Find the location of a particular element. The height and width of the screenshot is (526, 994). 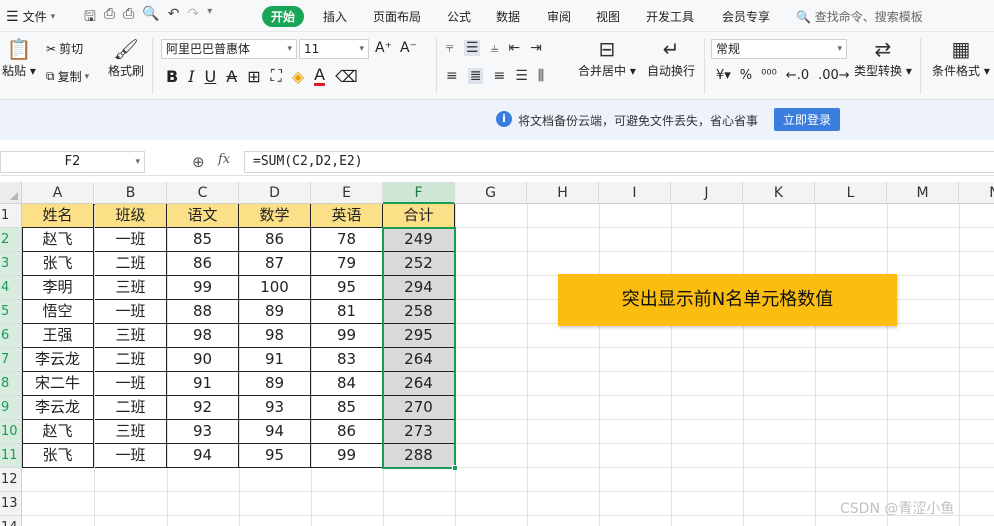

fill-color-icon: ◈ is located at coordinates (298, 76).